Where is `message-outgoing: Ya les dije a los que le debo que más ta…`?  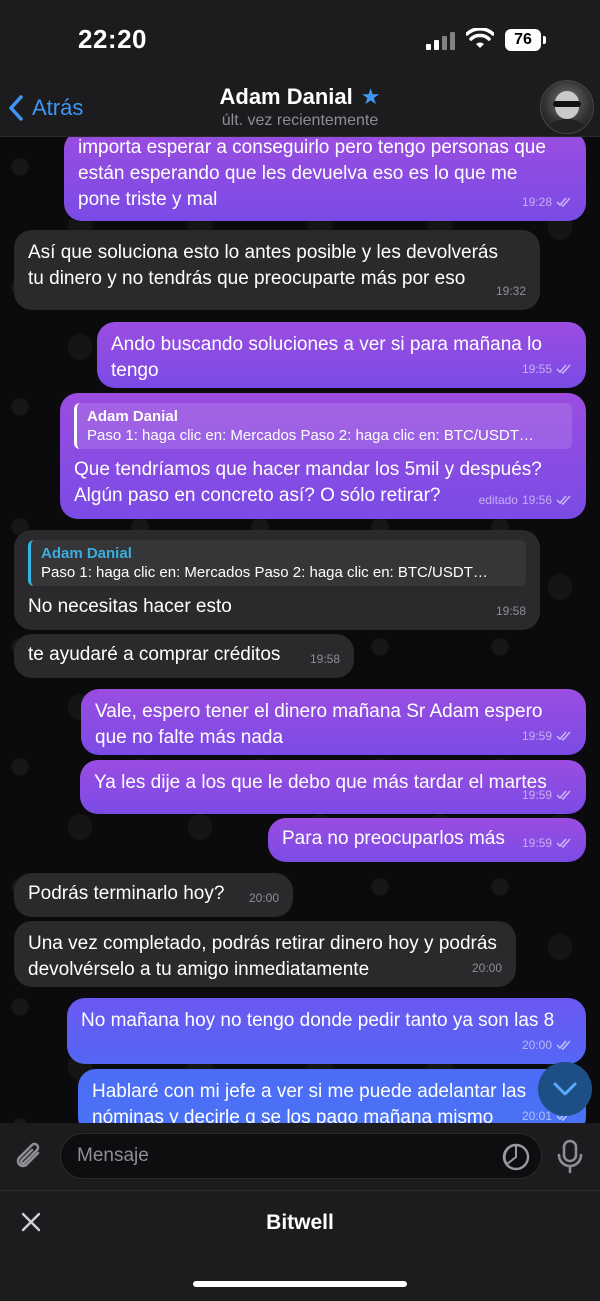
message-outgoing: Ya les dije a los que le debo que más ta… is located at coordinates (333, 787).